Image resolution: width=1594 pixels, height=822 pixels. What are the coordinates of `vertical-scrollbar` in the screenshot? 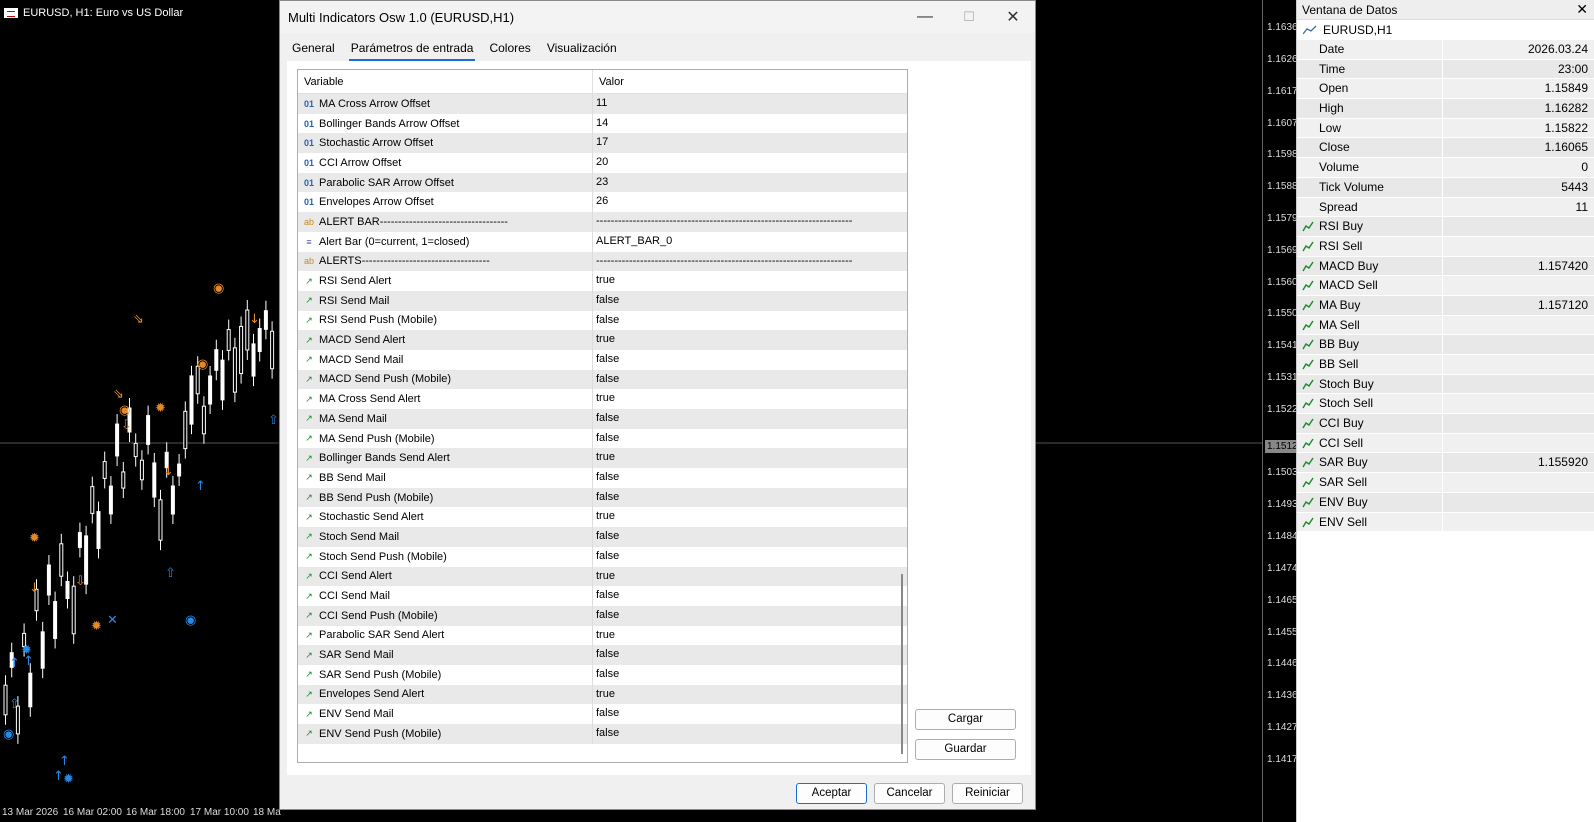 It's located at (902, 427).